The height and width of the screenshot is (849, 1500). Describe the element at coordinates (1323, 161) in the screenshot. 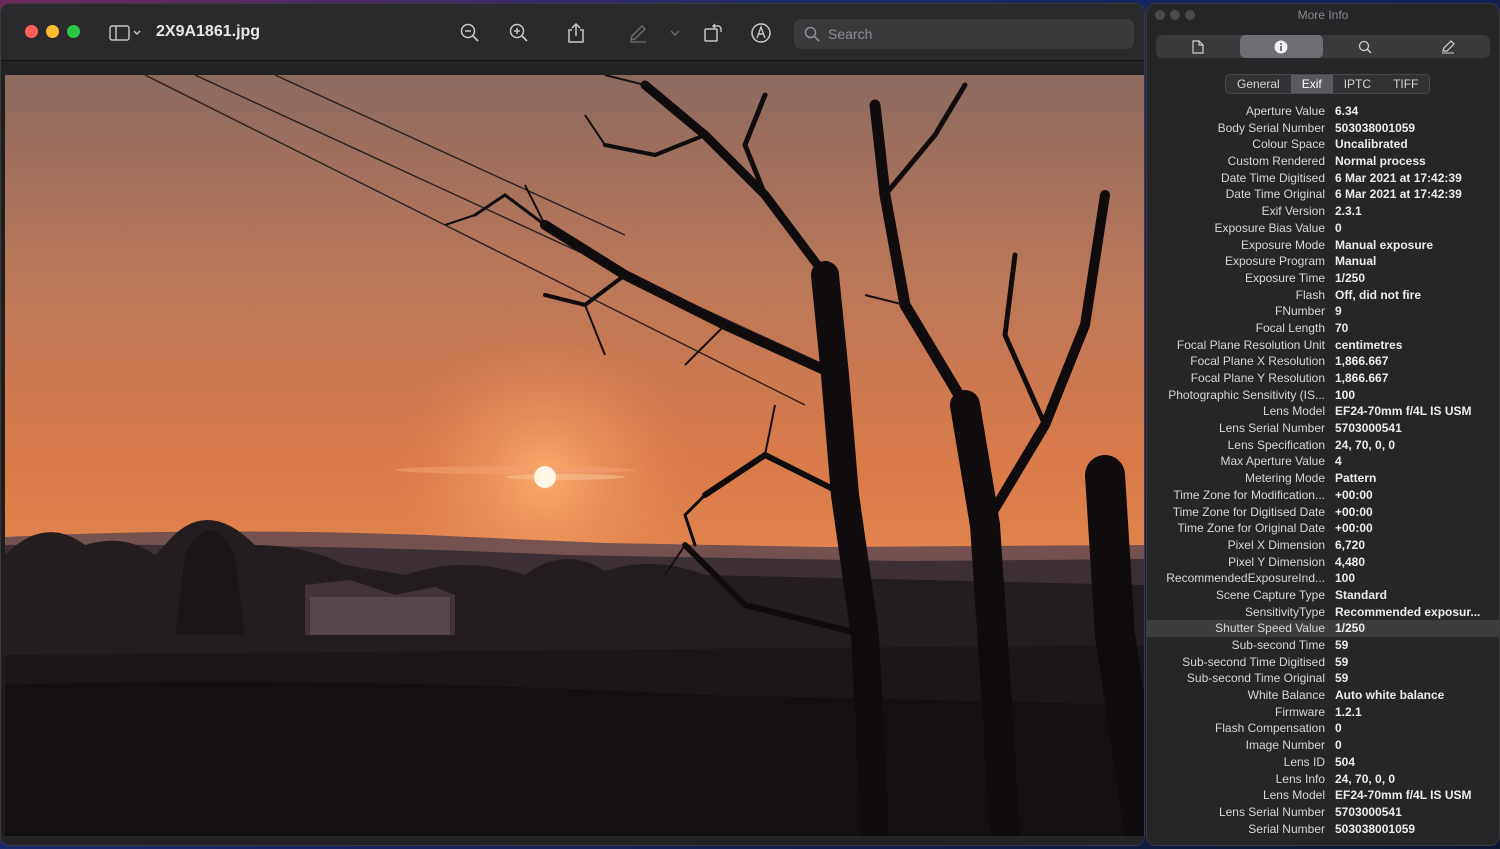

I see `exif-row: Custom Rendered Normal process` at that location.